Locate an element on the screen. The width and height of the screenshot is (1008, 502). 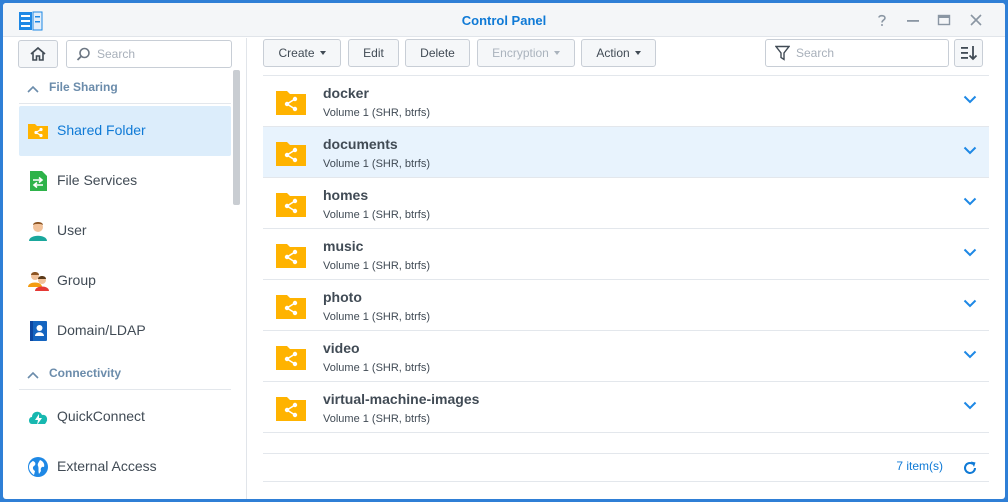
section-file-sharing: File Sharing is located at coordinates (125, 89).